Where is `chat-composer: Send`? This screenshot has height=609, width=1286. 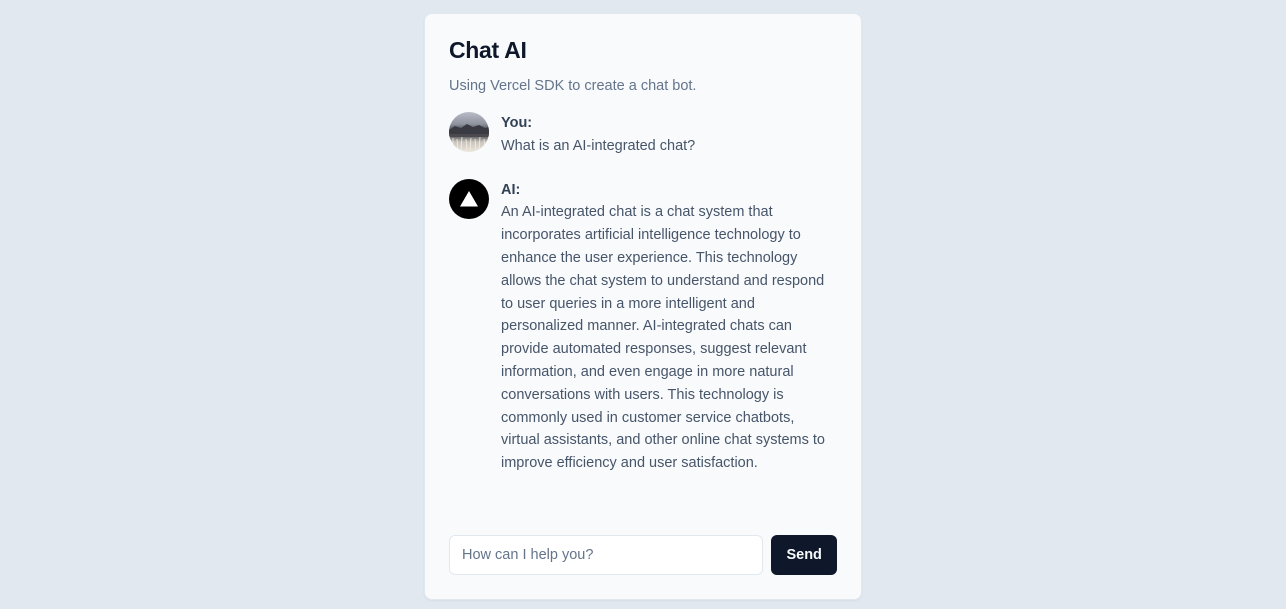
chat-composer: Send is located at coordinates (643, 555).